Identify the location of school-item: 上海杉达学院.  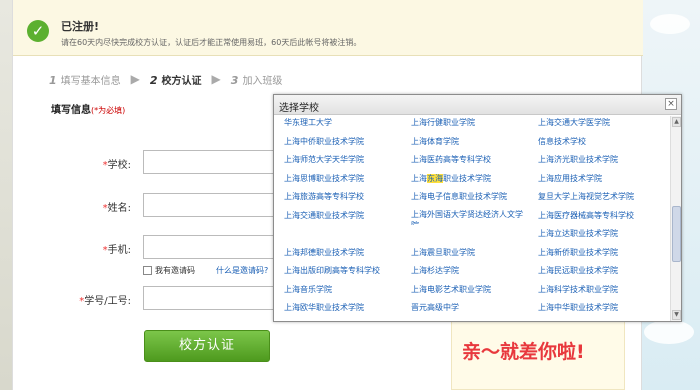
(474, 271).